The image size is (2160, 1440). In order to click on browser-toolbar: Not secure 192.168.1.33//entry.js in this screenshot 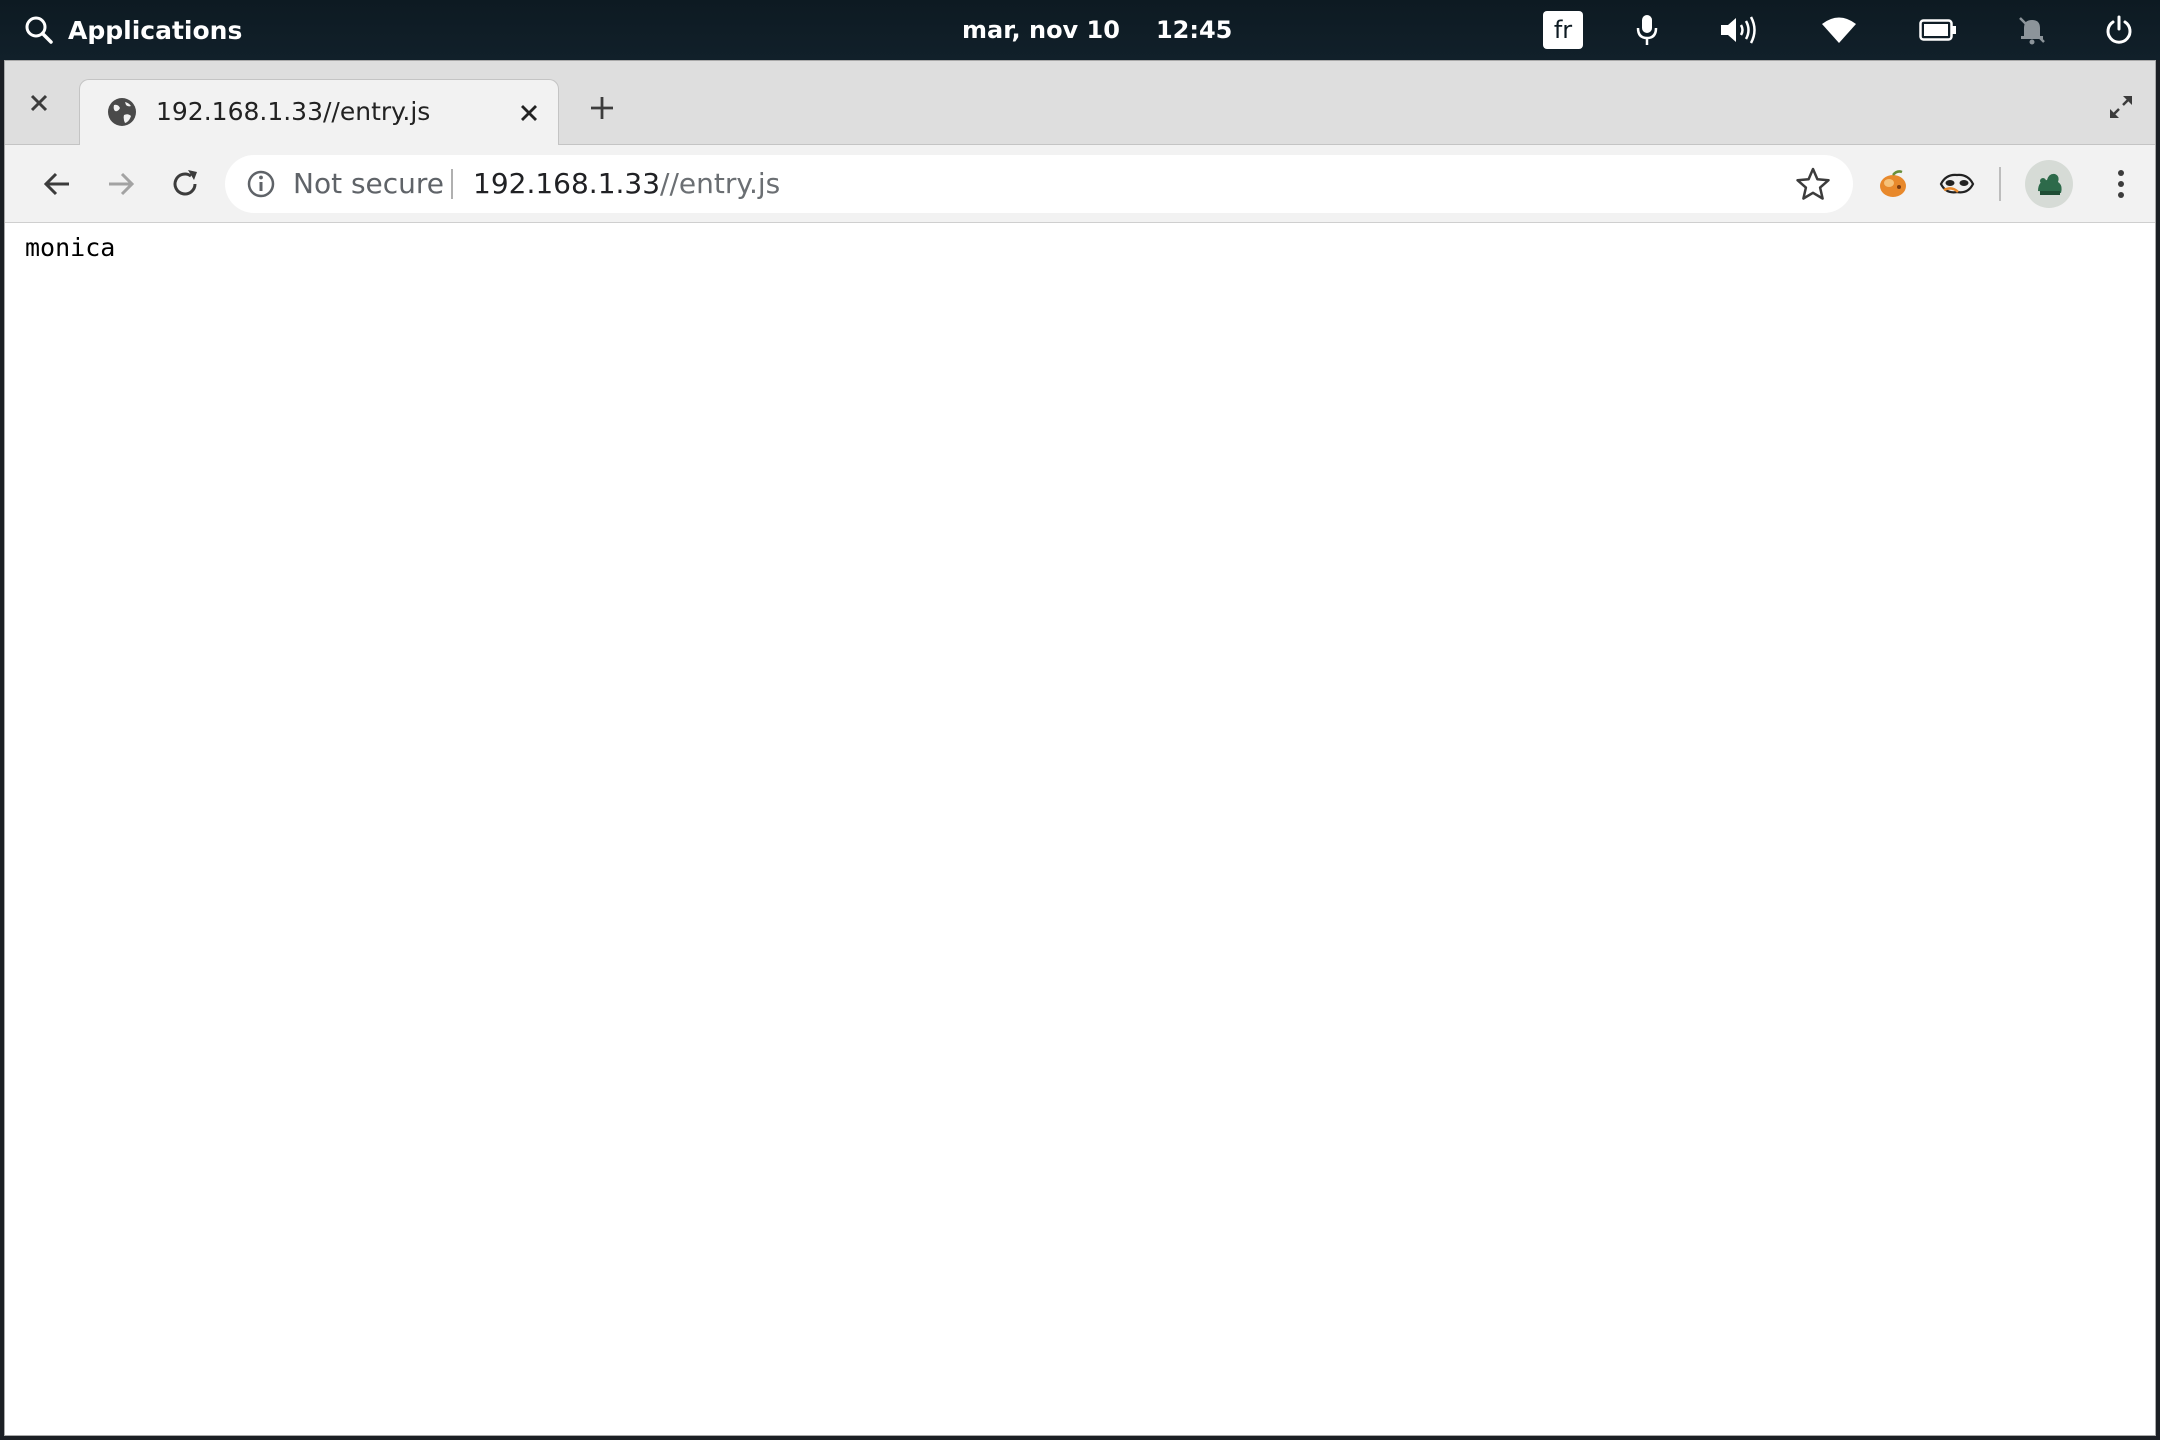, I will do `click(1080, 184)`.